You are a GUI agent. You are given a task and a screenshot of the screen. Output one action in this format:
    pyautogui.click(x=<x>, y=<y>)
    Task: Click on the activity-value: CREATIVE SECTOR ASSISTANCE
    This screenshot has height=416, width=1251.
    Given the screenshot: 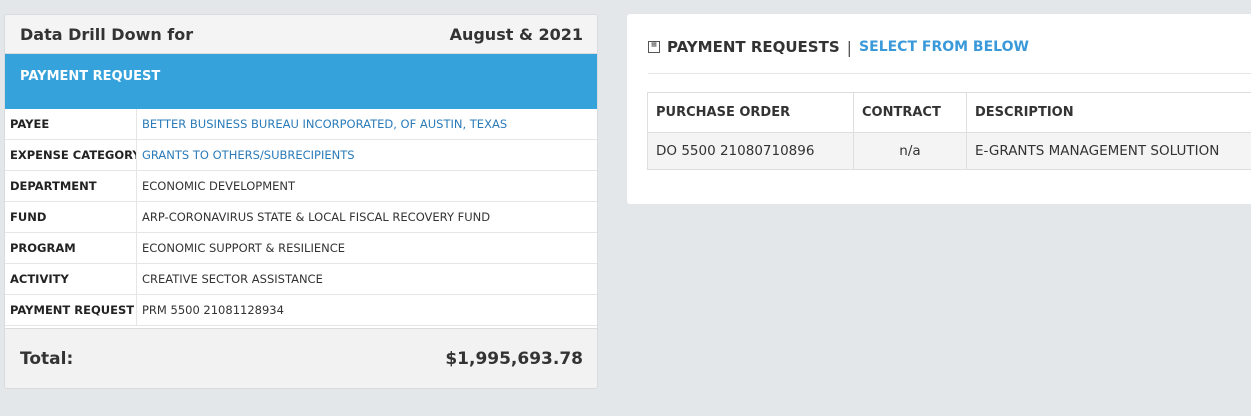 What is the action you would take?
    pyautogui.click(x=366, y=279)
    